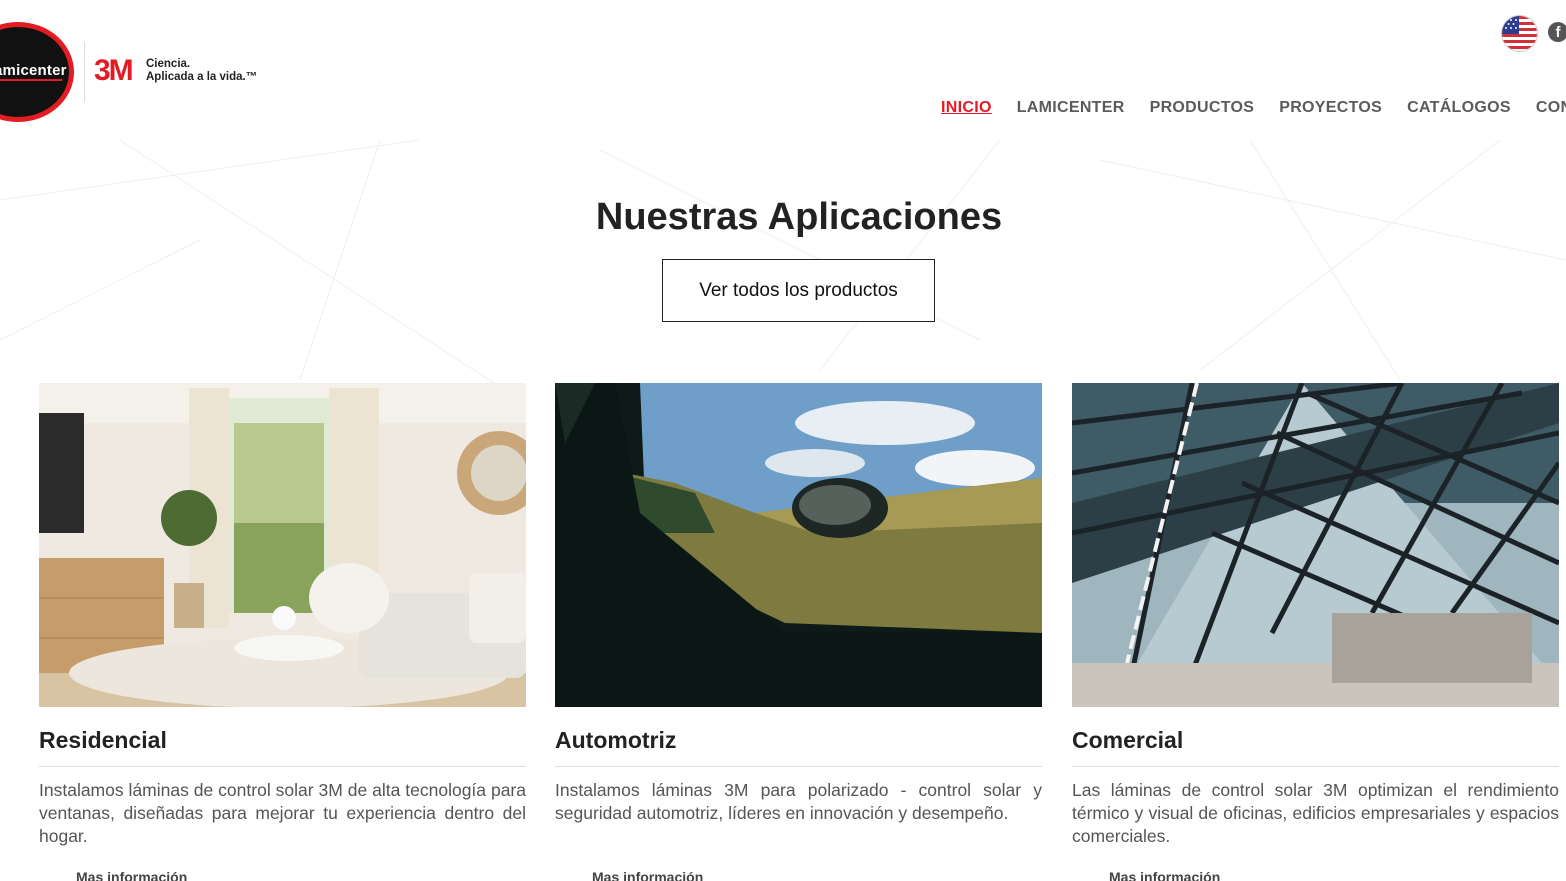 The height and width of the screenshot is (881, 1566). Describe the element at coordinates (798, 545) in the screenshot. I see `car-window-photo` at that location.